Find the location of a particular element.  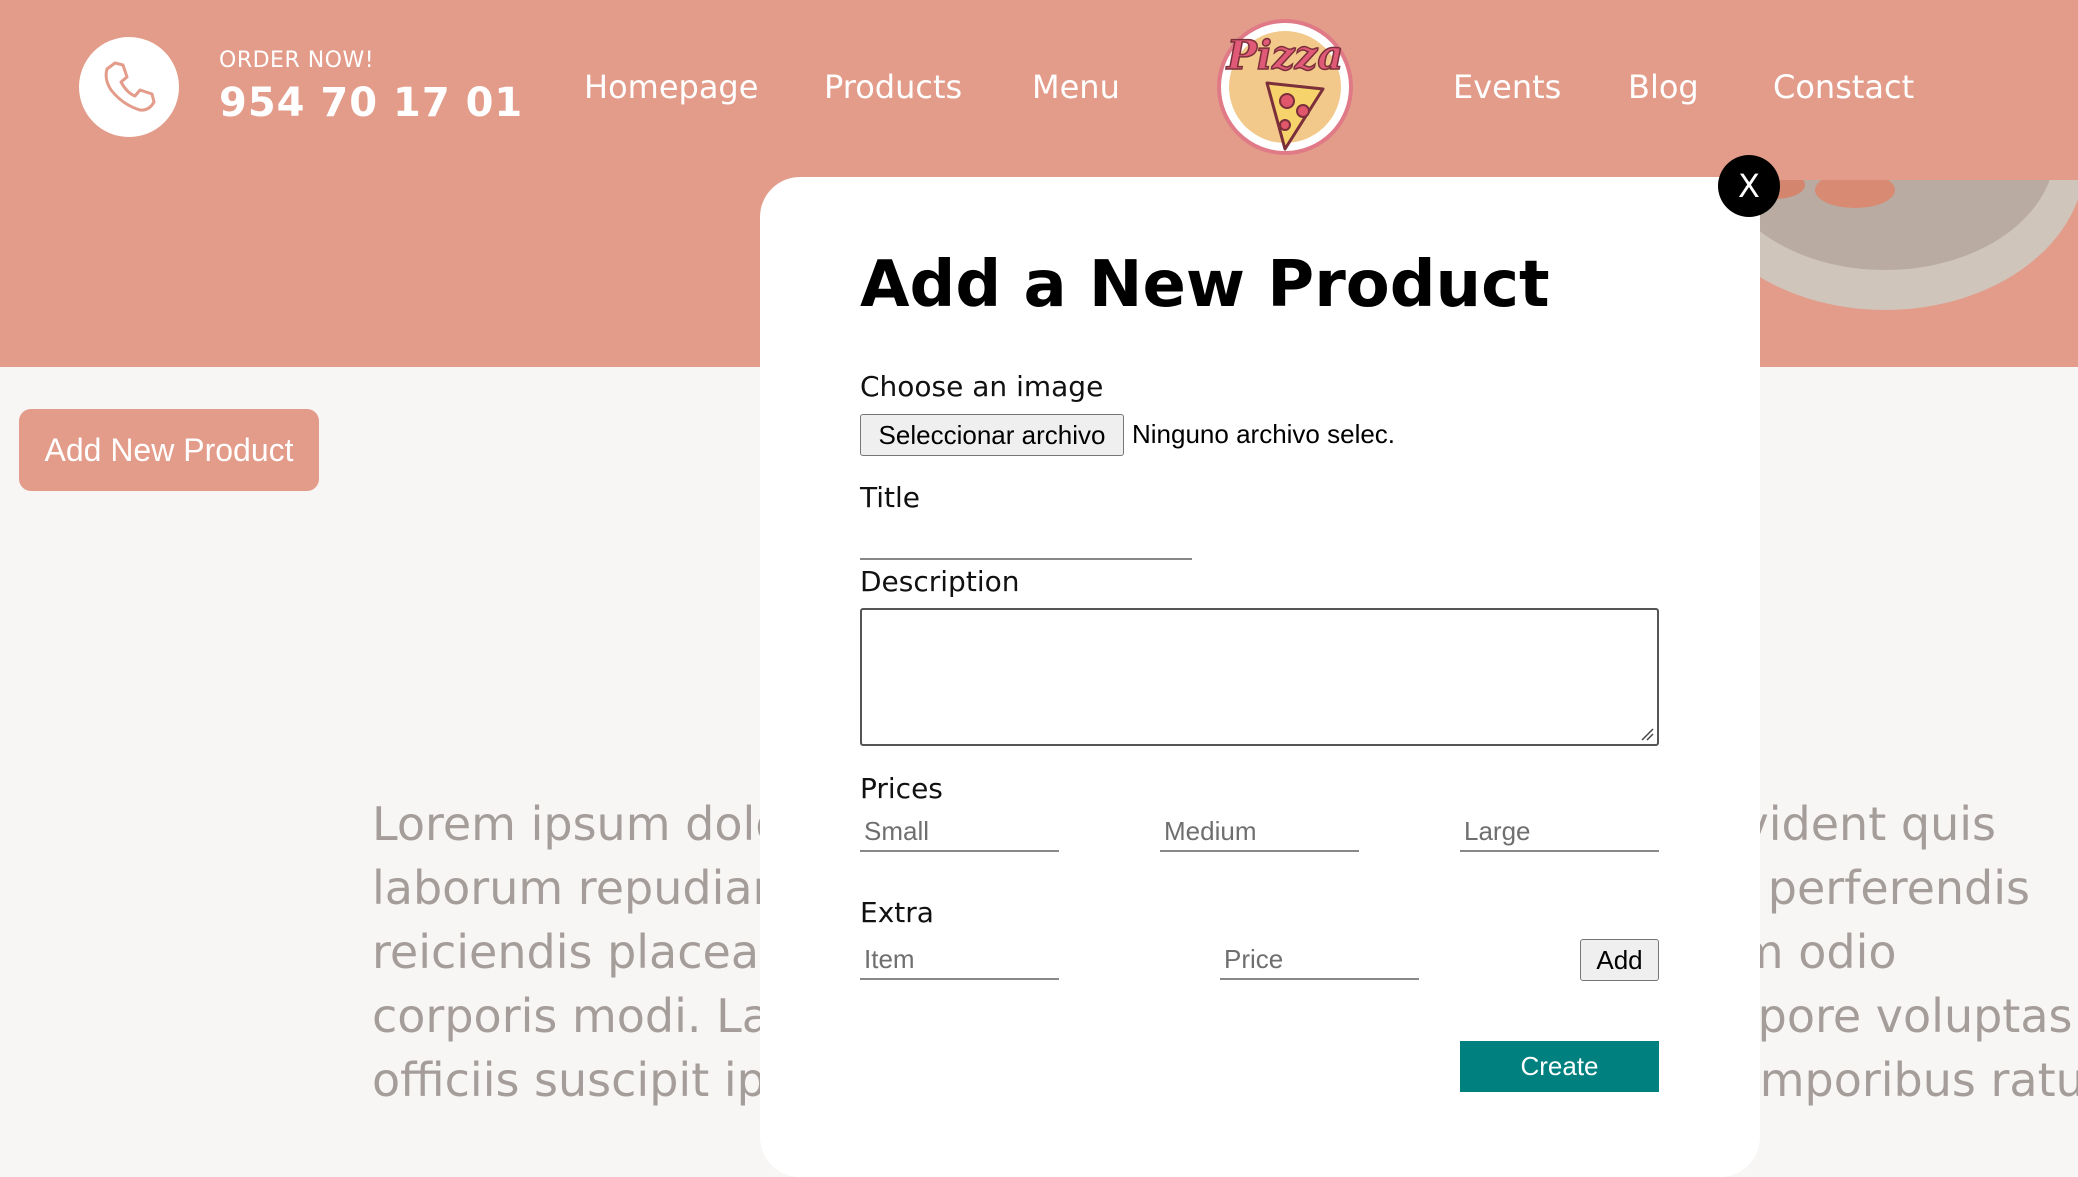

nav-blog: Blog is located at coordinates (1663, 87).